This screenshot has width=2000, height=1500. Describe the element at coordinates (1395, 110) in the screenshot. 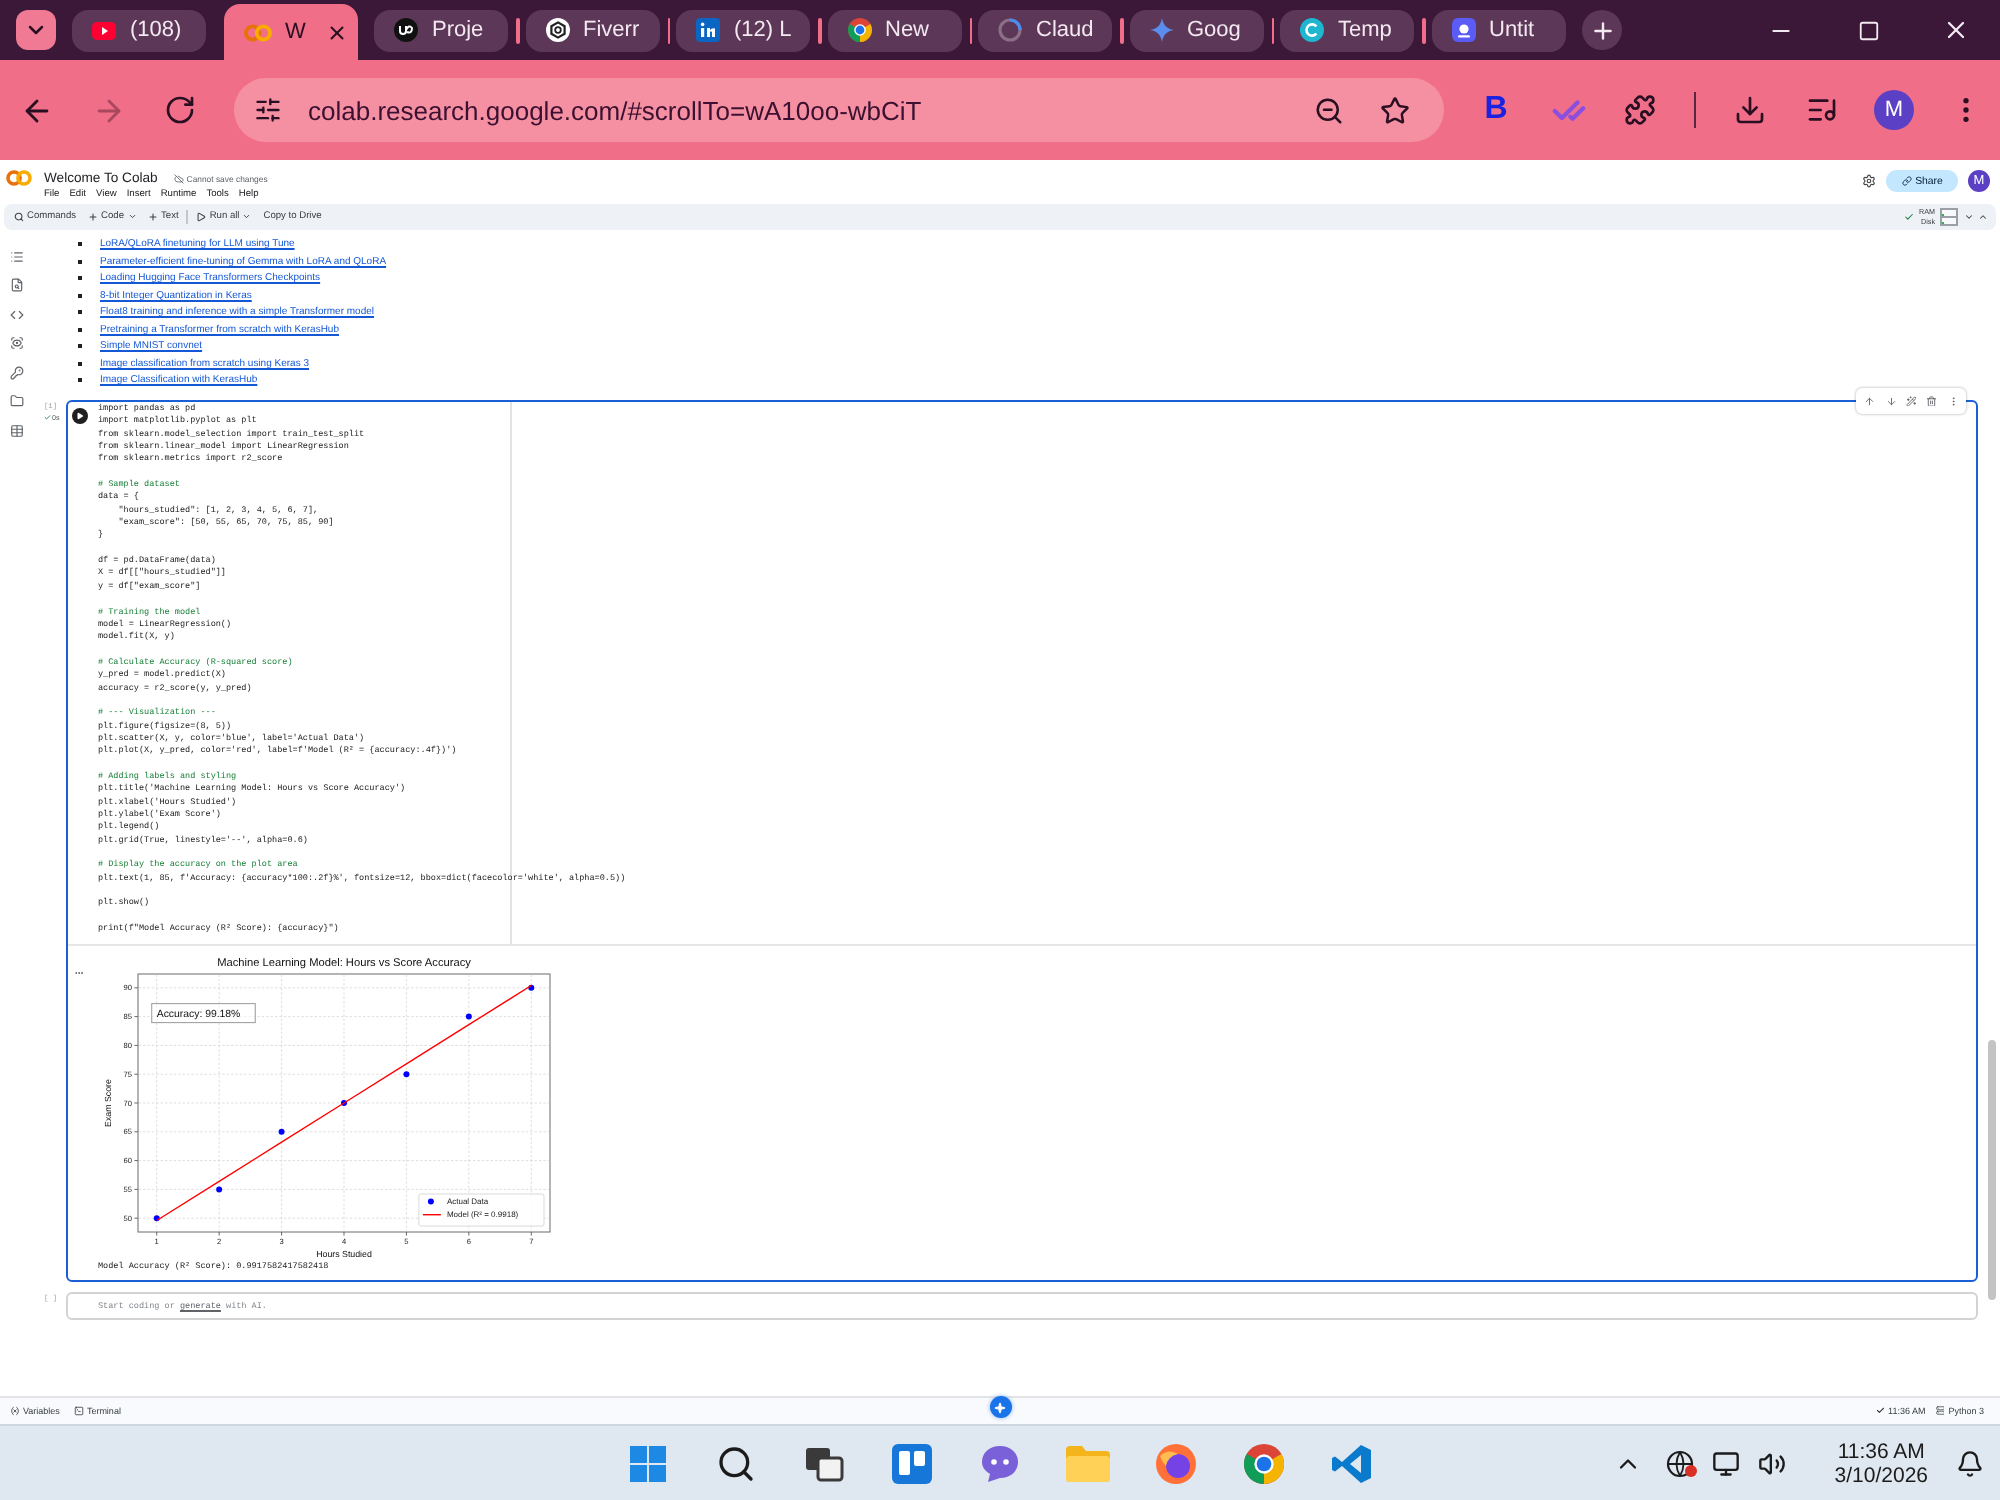

I see `star-icon` at that location.